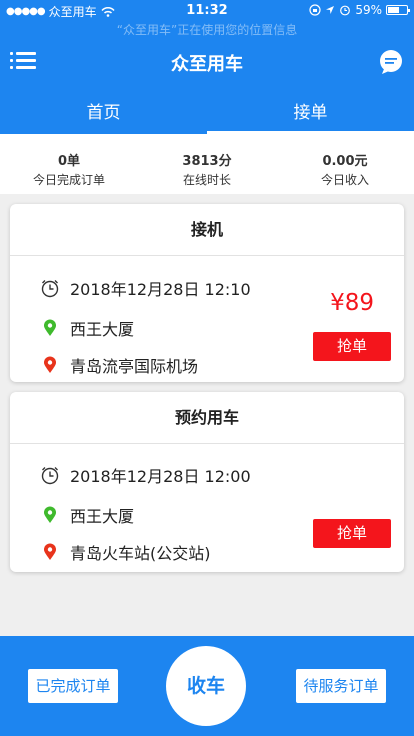 The height and width of the screenshot is (736, 414). I want to click on stat-value: 3813分, so click(207, 161).